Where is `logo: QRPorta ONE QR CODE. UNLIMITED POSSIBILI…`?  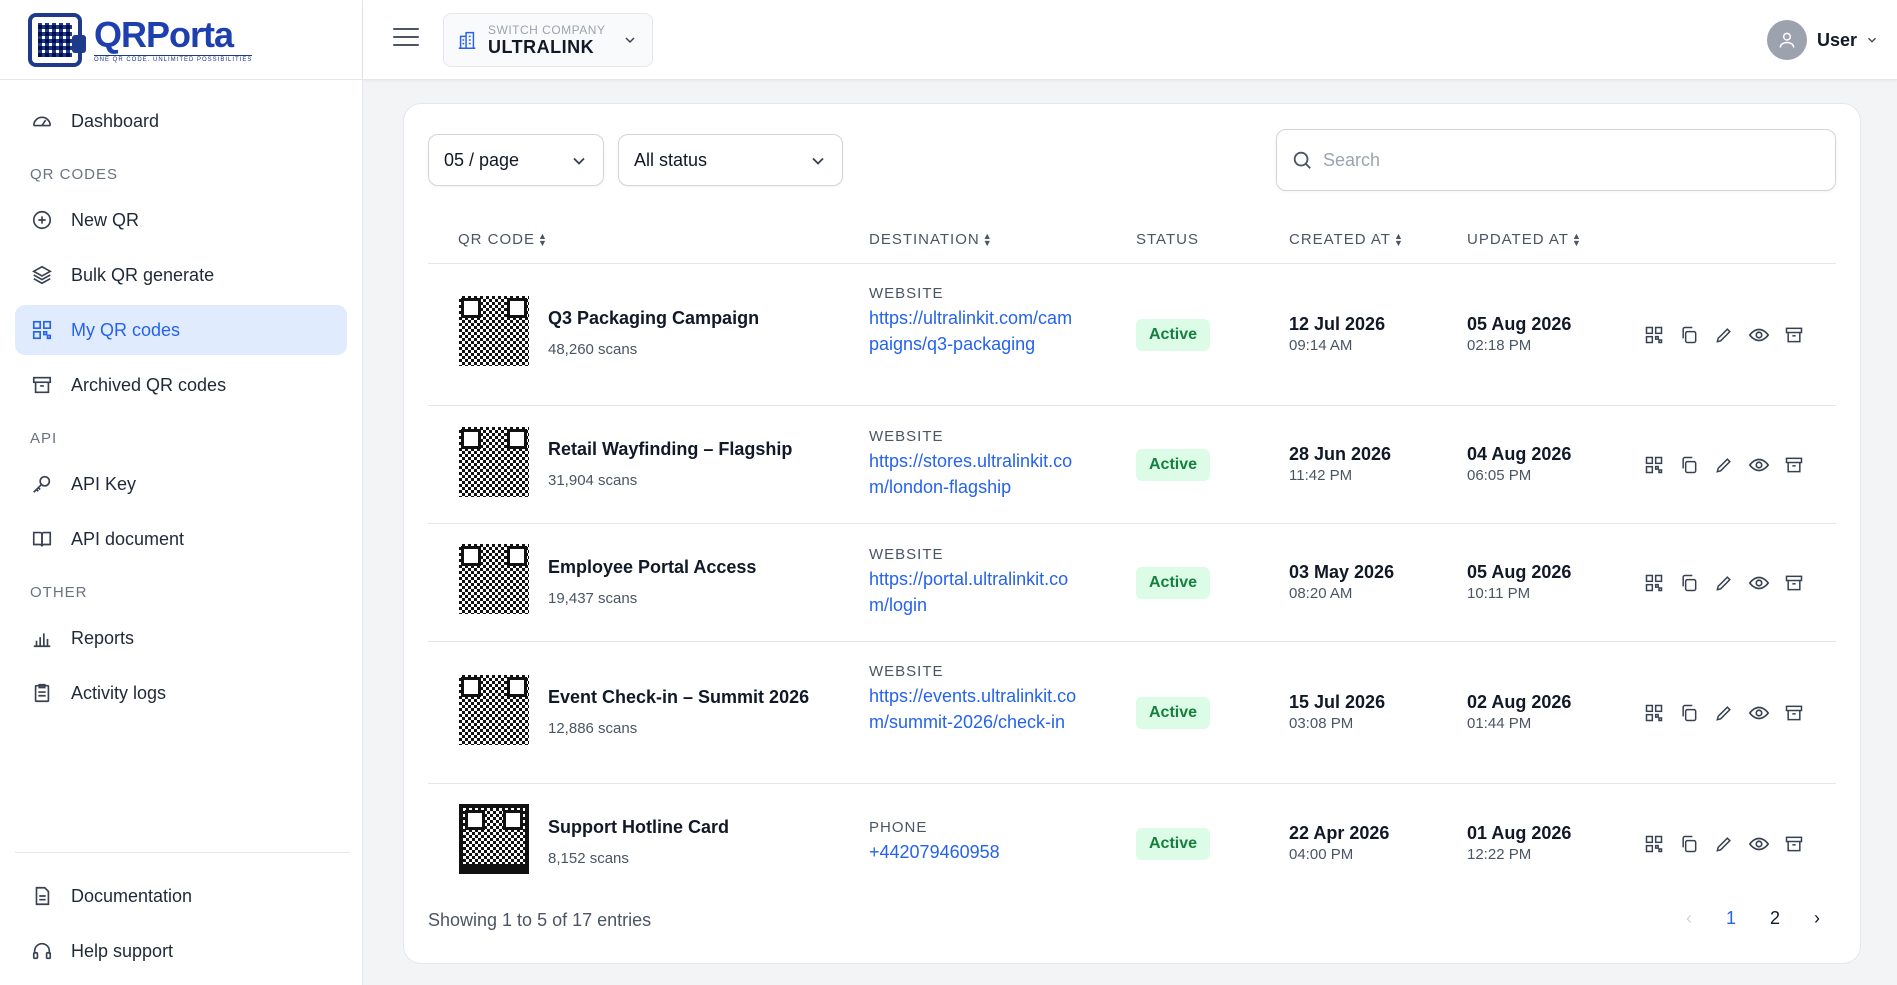 logo: QRPorta ONE QR CODE. UNLIMITED POSSIBILI… is located at coordinates (181, 40).